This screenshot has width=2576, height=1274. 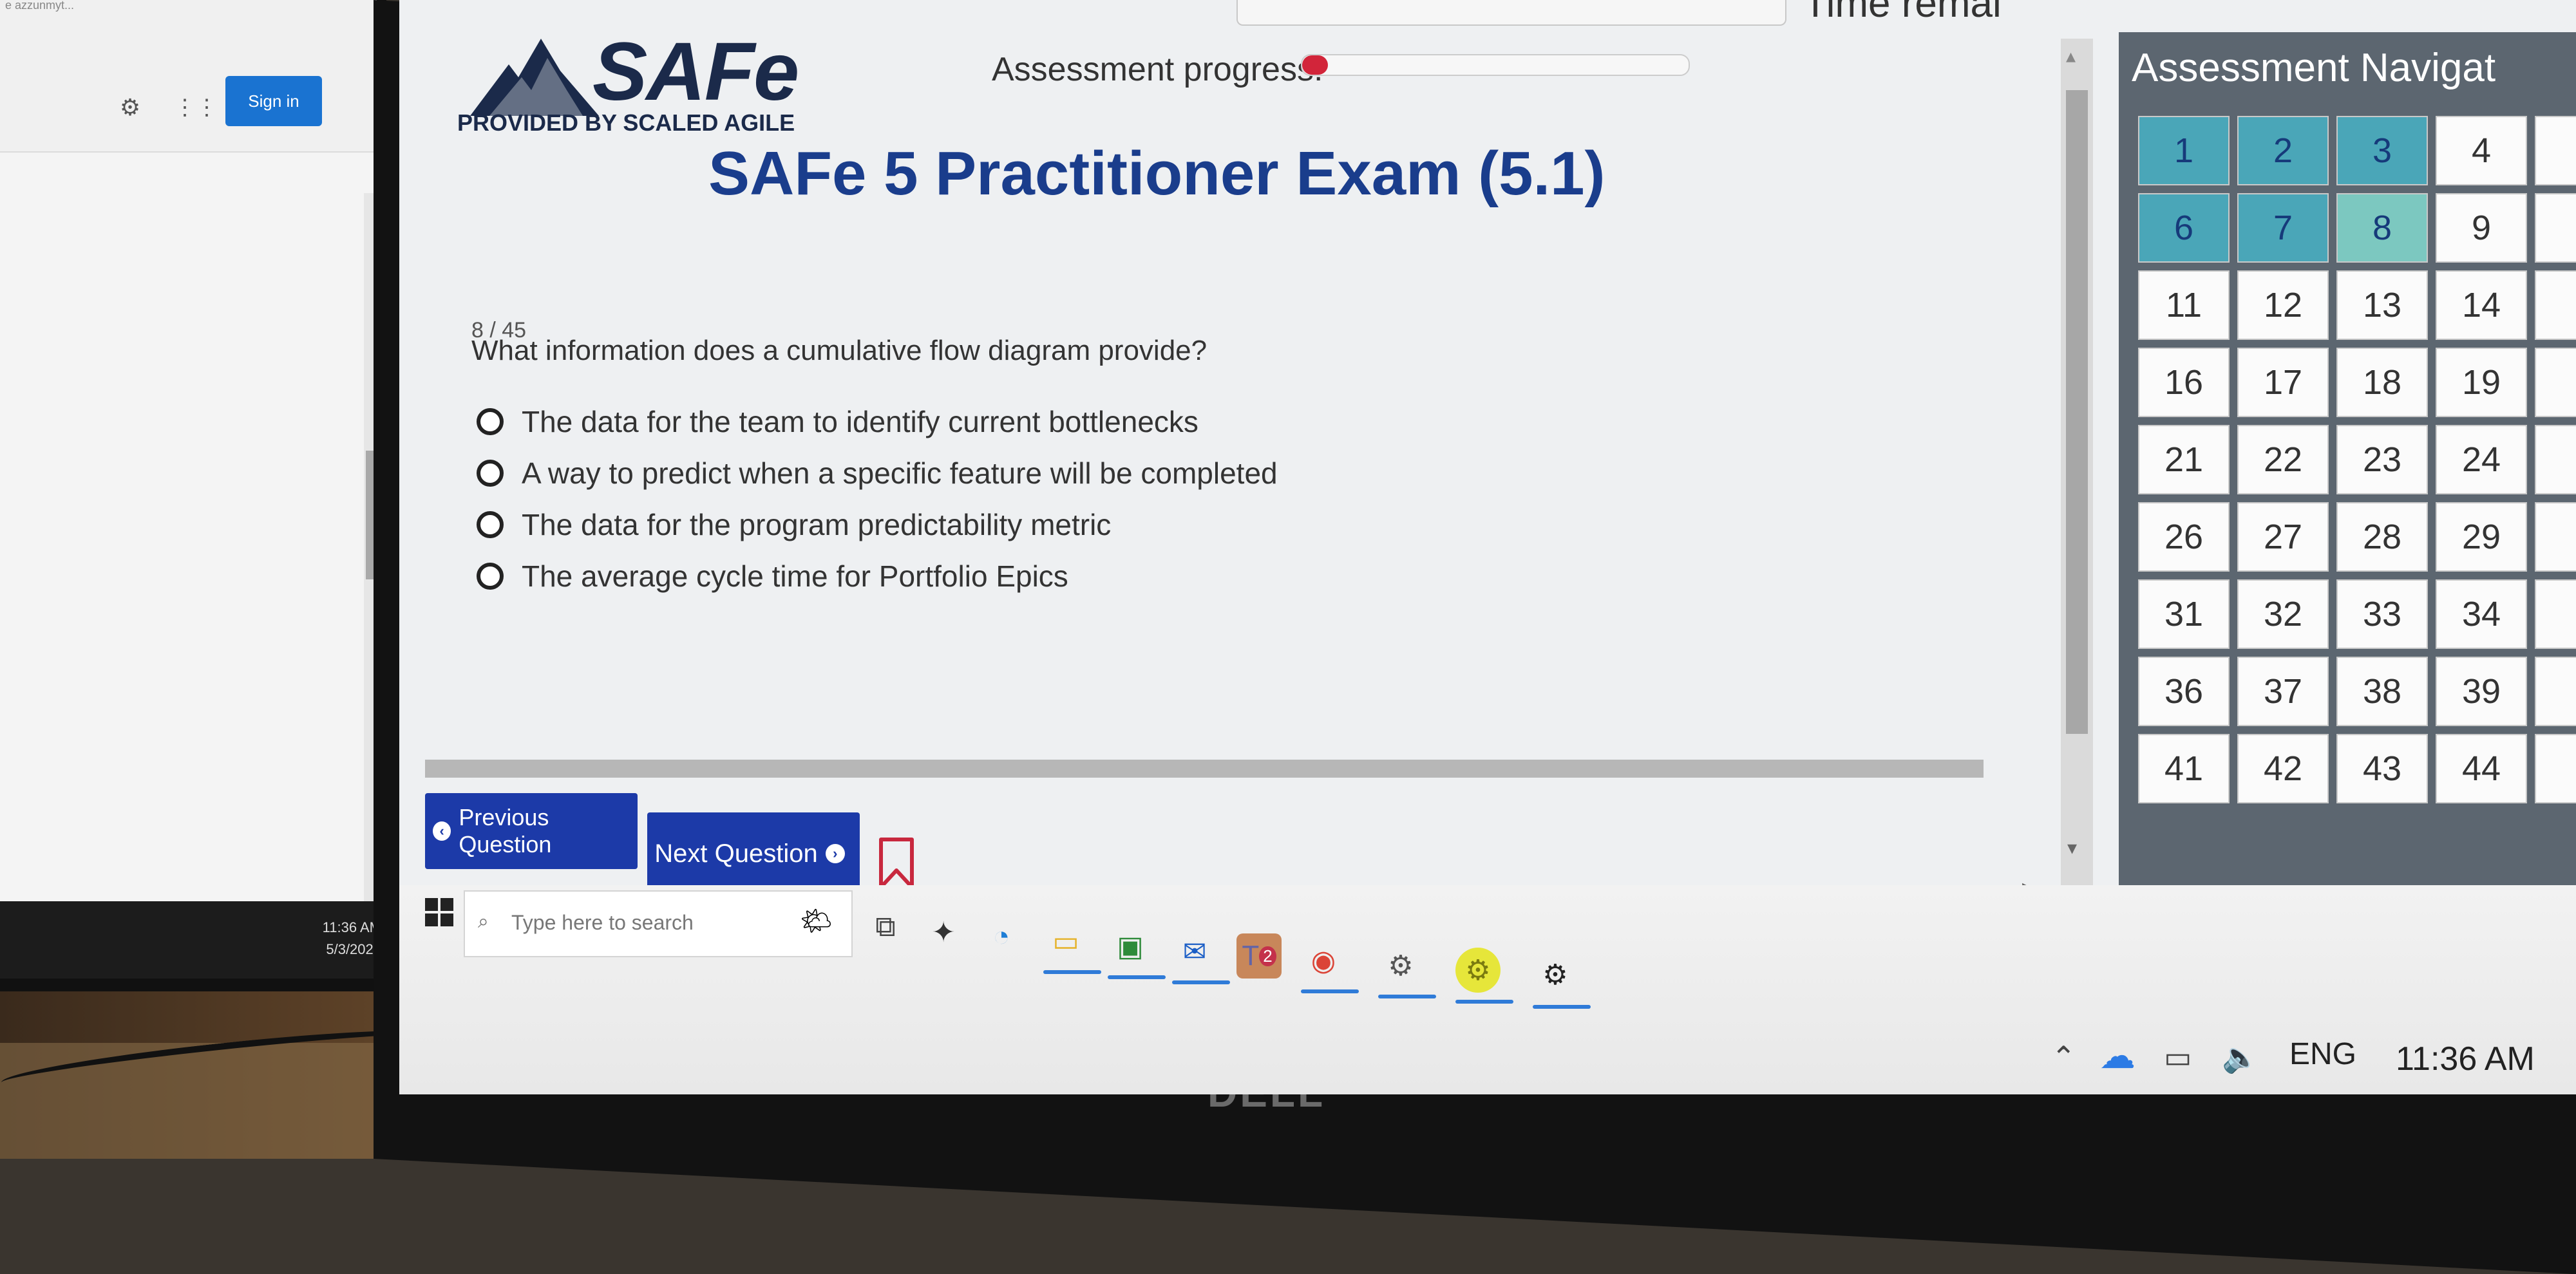 I want to click on navigator-cell: 13, so click(x=2382, y=305).